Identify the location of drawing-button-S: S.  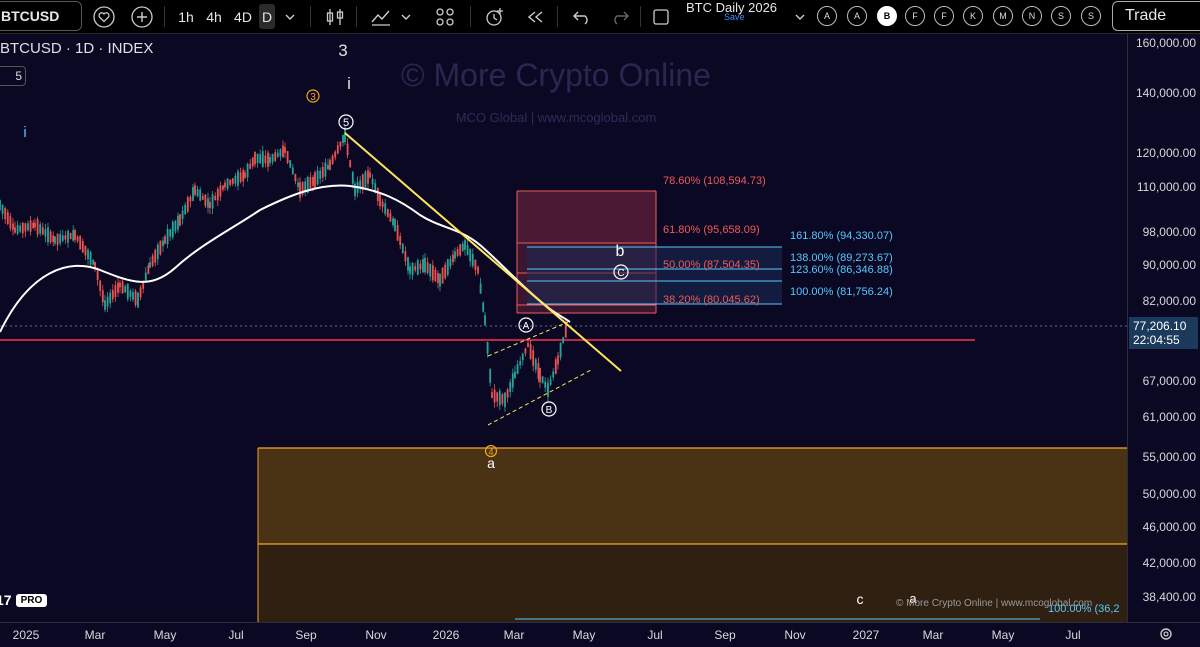
(1091, 16).